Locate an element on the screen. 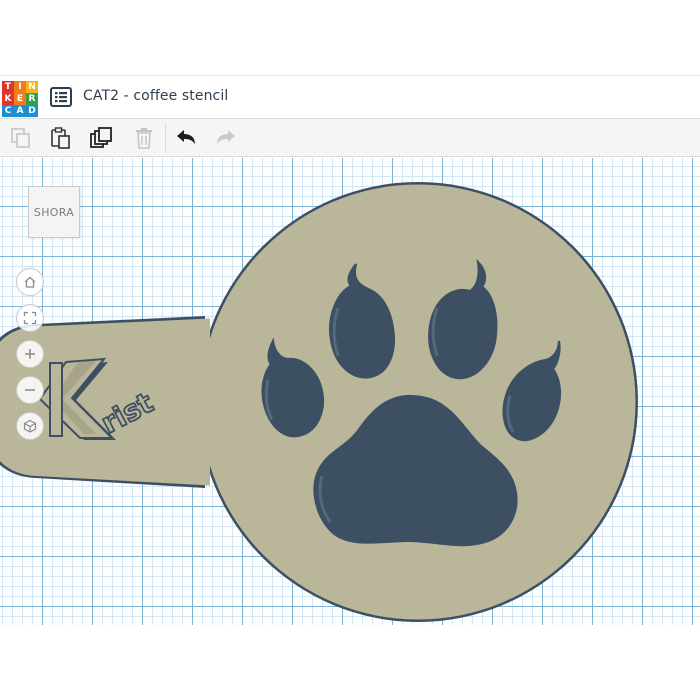 The height and width of the screenshot is (700, 700). duplicate-button is located at coordinates (102, 138).